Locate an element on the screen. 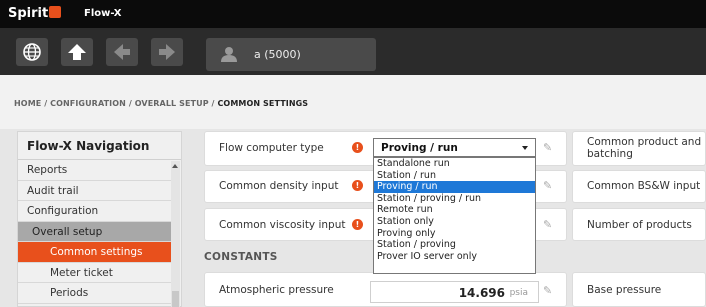 Image resolution: width=706 pixels, height=307 pixels. scroll-thumb is located at coordinates (175, 299).